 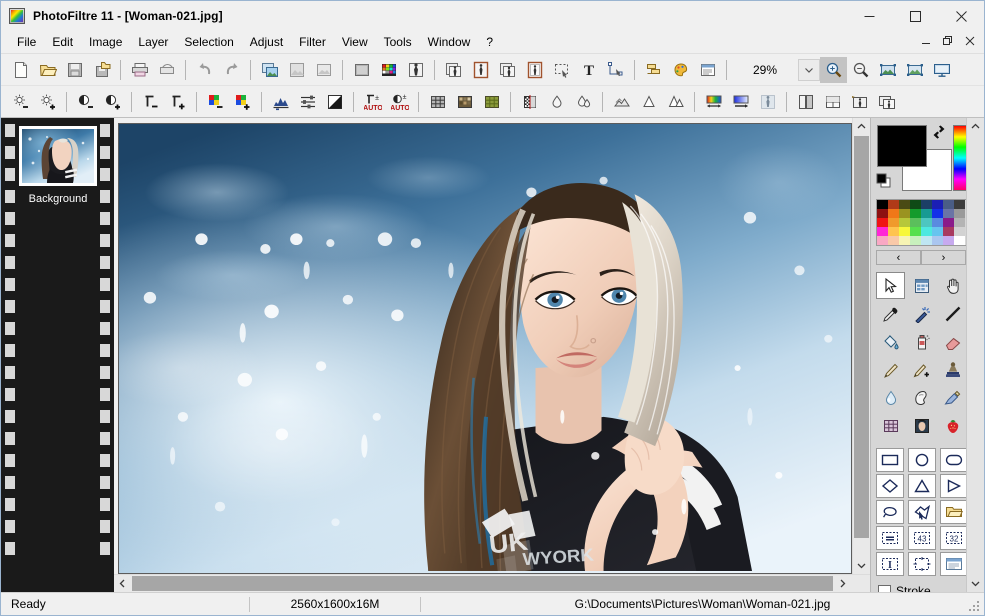 What do you see at coordinates (105, 42) in the screenshot?
I see `menu-image: Image` at bounding box center [105, 42].